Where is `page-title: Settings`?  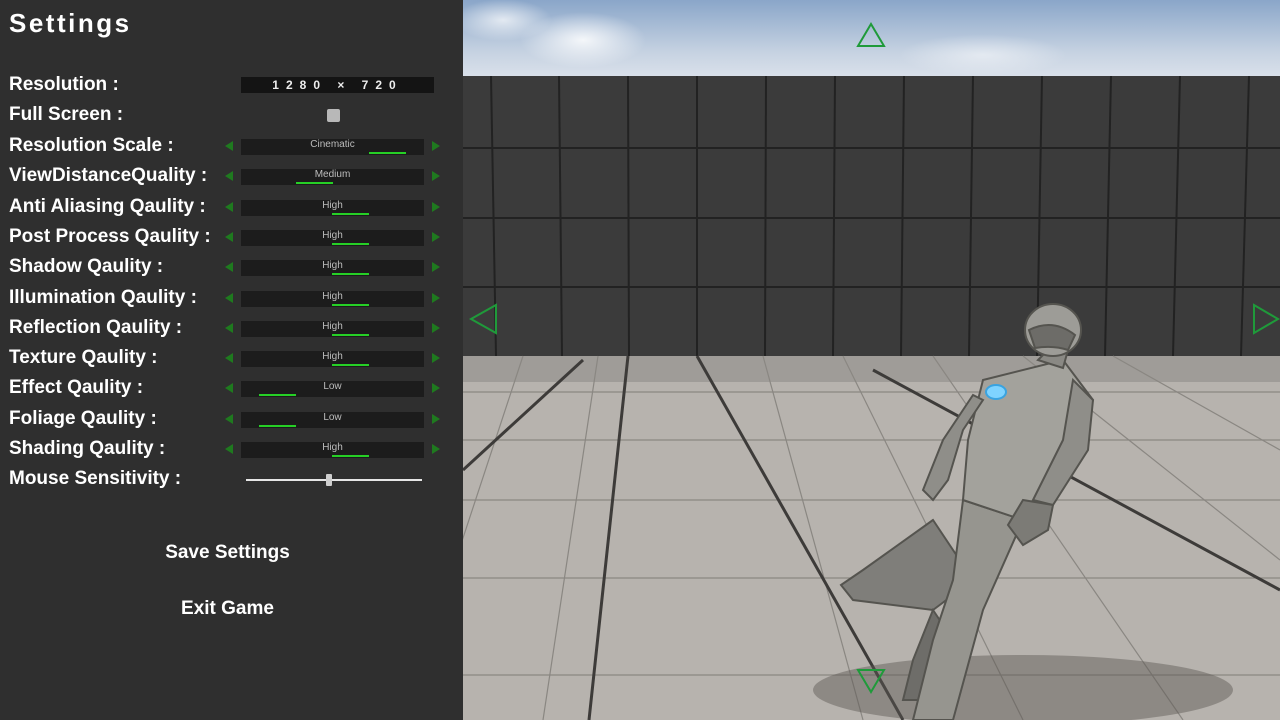 page-title: Settings is located at coordinates (70, 23).